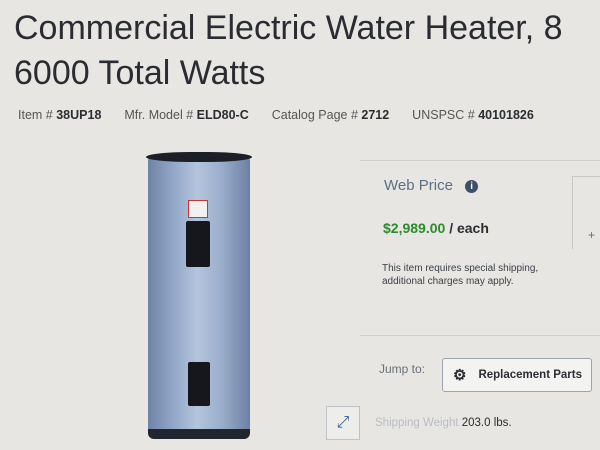 This screenshot has height=450, width=600. I want to click on replacement-parts-button: ⚙ Replacement Parts, so click(517, 375).